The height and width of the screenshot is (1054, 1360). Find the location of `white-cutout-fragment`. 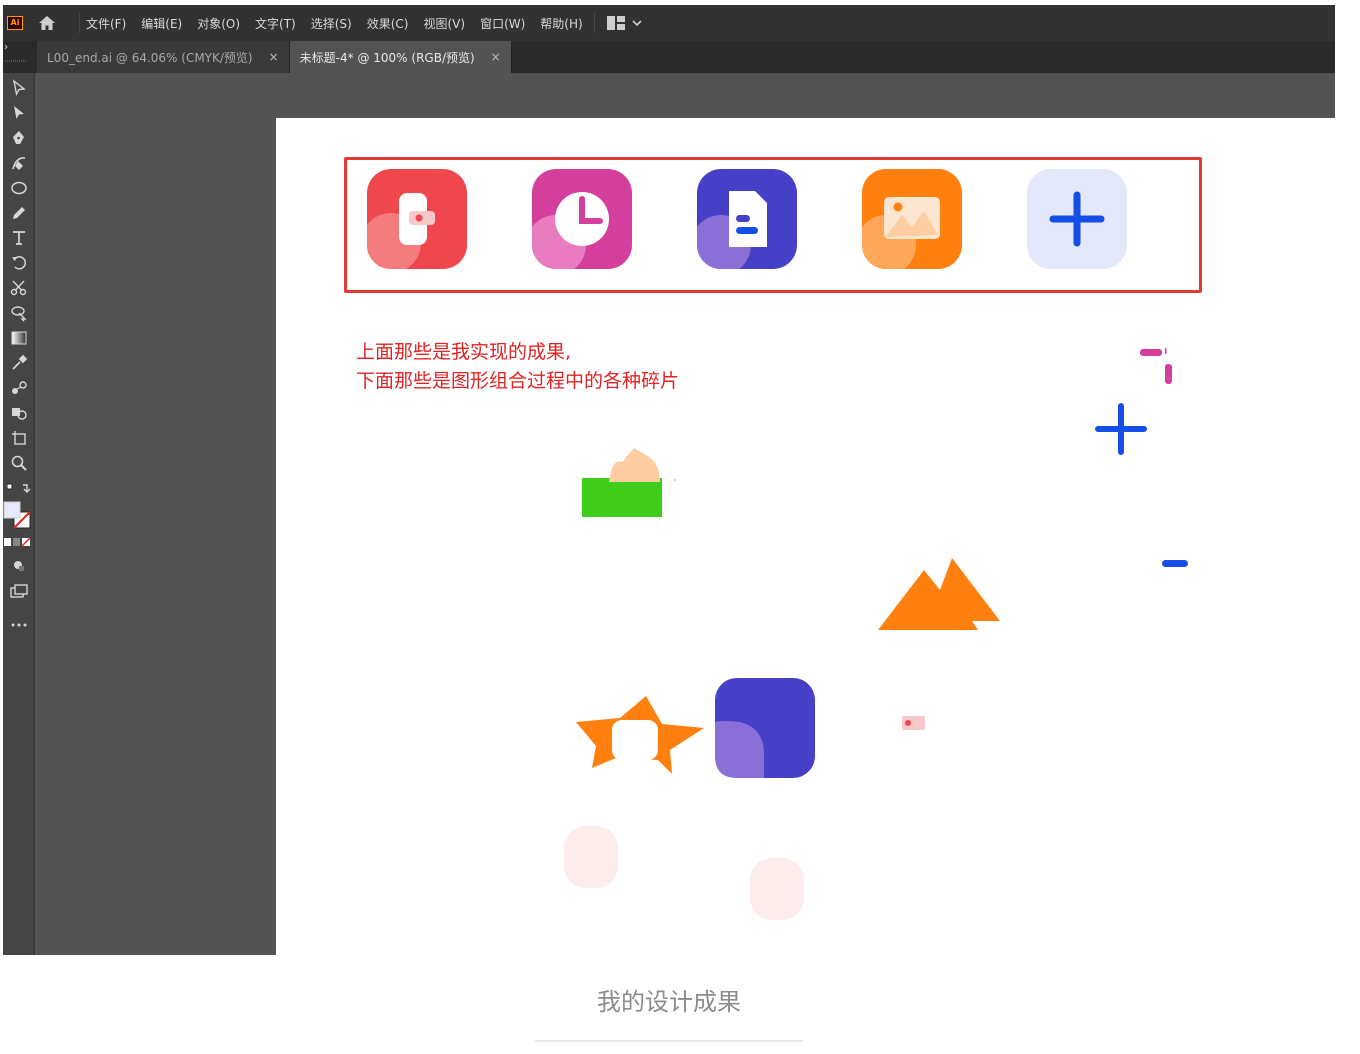

white-cutout-fragment is located at coordinates (635, 740).